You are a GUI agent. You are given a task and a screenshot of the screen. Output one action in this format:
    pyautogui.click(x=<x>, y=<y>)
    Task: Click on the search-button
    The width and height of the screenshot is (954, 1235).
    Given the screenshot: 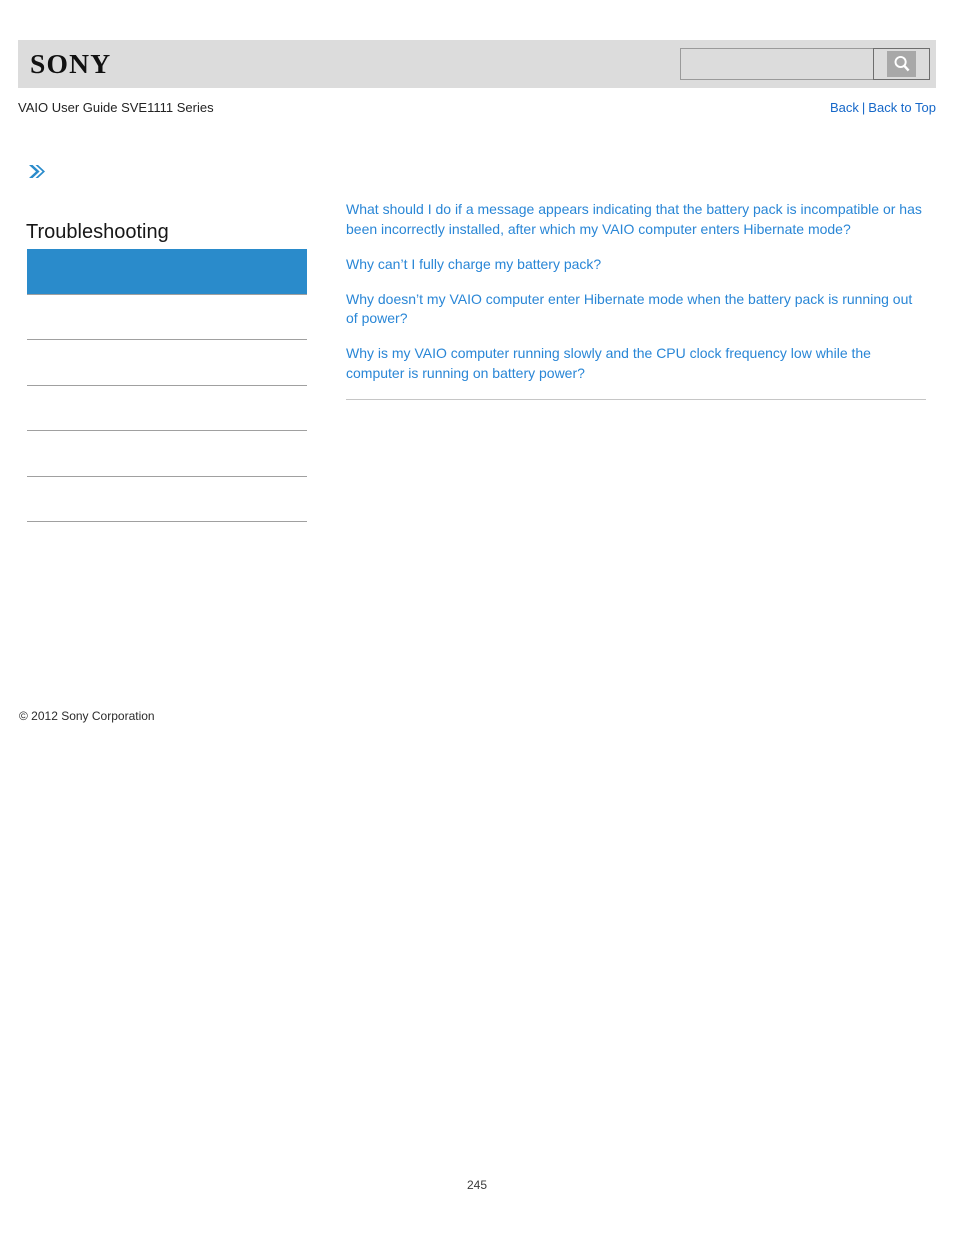 What is the action you would take?
    pyautogui.click(x=901, y=64)
    